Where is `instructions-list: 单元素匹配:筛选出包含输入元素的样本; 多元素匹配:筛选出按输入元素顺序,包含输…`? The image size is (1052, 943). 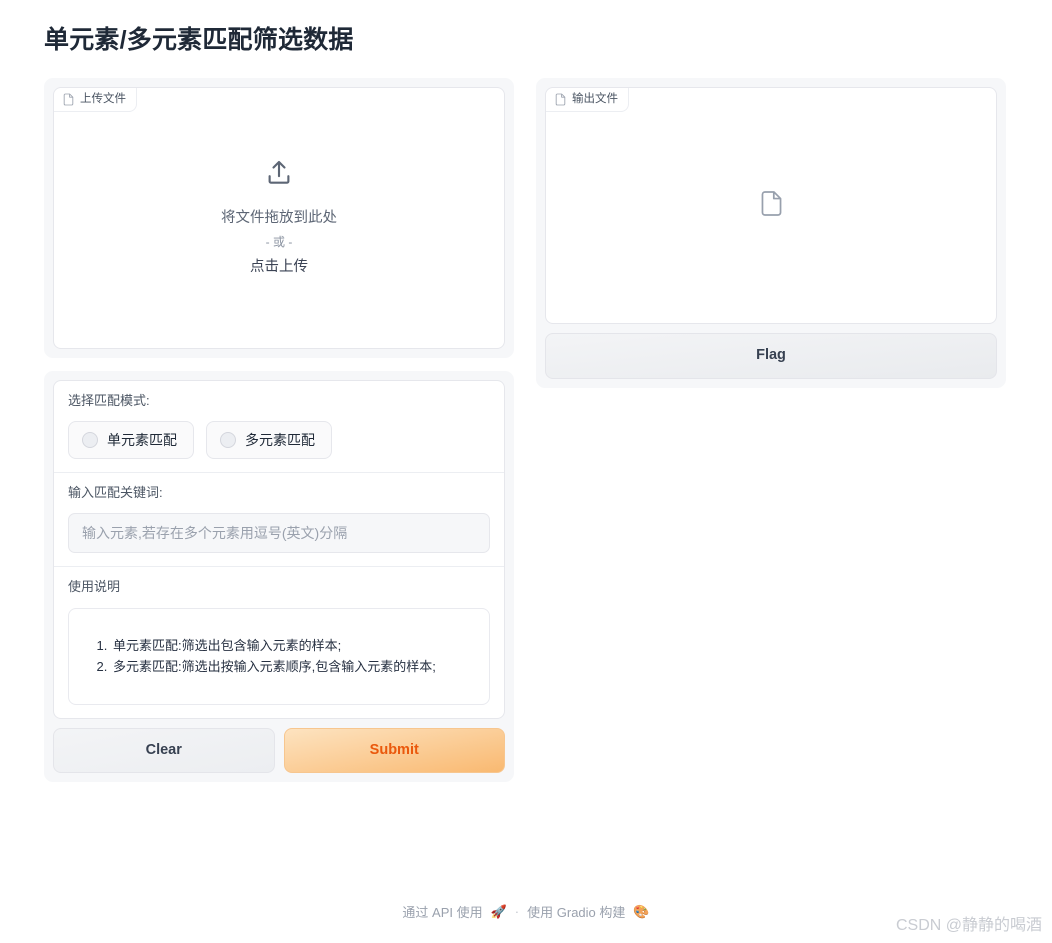 instructions-list: 单元素匹配:筛选出包含输入元素的样本; 多元素匹配:筛选出按输入元素顺序,包含输… is located at coordinates (279, 656).